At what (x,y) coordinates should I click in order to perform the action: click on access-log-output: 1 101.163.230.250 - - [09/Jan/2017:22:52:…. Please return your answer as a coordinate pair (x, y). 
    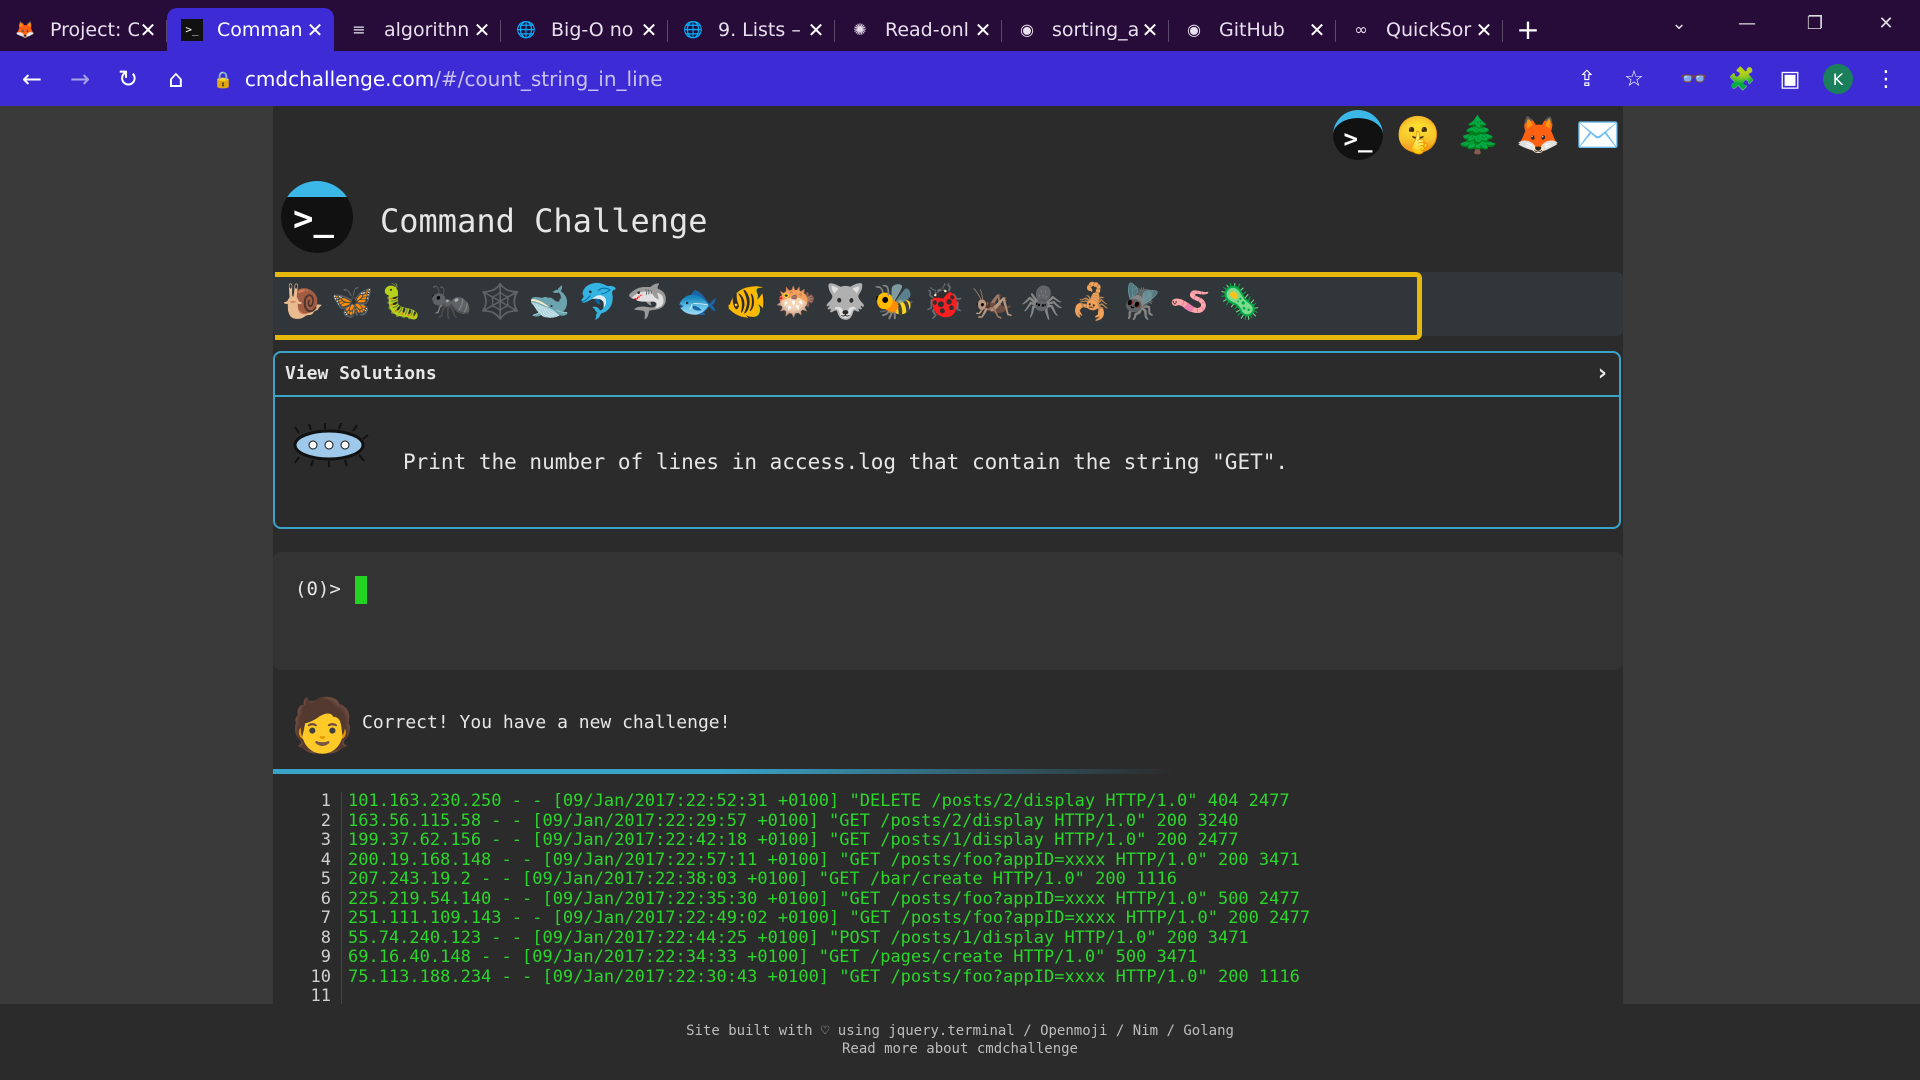
    Looking at the image, I should click on (948, 899).